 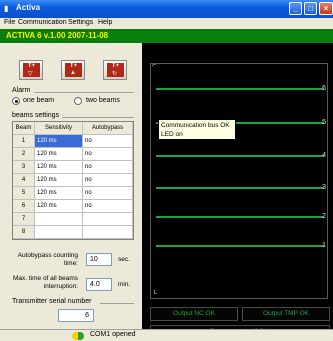 I want to click on beam-number-6: 6, so click(x=324, y=88).